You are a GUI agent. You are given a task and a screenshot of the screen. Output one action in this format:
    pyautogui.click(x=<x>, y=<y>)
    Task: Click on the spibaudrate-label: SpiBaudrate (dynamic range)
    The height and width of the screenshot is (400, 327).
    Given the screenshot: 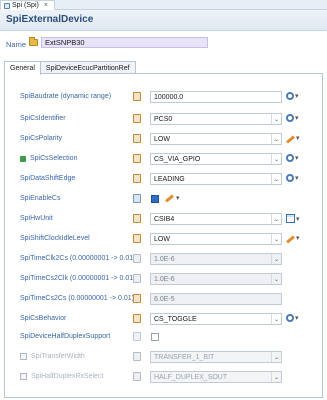 What is the action you would take?
    pyautogui.click(x=65, y=96)
    